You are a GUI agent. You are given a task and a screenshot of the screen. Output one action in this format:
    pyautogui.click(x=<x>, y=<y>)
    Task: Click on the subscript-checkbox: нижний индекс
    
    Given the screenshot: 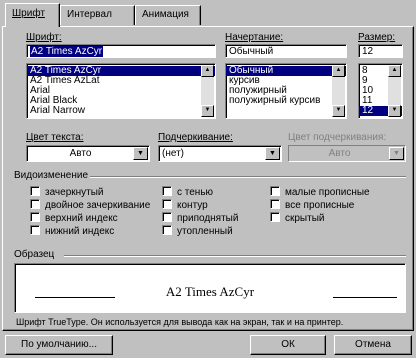 What is the action you would take?
    pyautogui.click(x=72, y=231)
    